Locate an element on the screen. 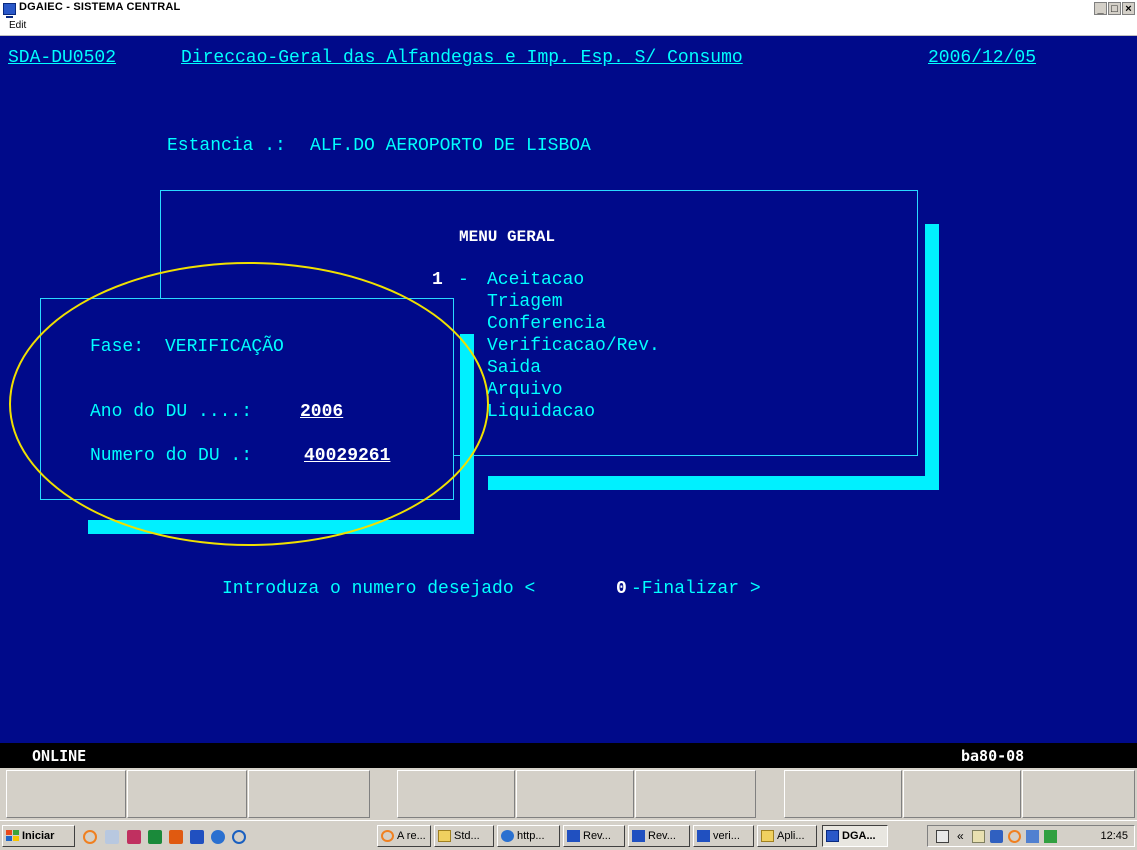  header-date: 2006/12/05 is located at coordinates (982, 58).